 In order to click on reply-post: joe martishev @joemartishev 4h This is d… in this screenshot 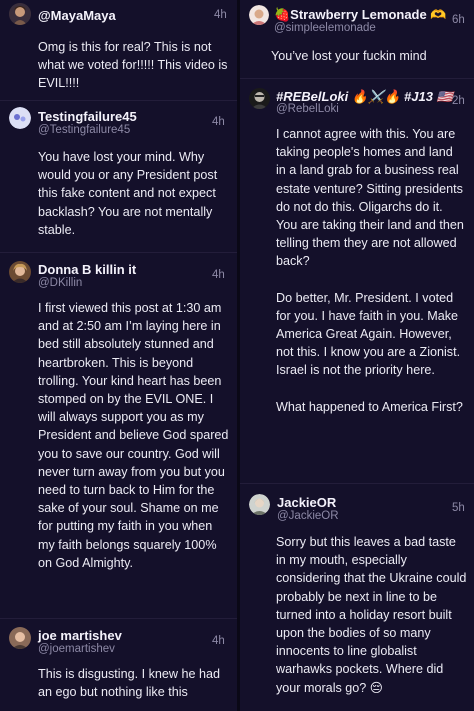, I will do `click(118, 664)`.